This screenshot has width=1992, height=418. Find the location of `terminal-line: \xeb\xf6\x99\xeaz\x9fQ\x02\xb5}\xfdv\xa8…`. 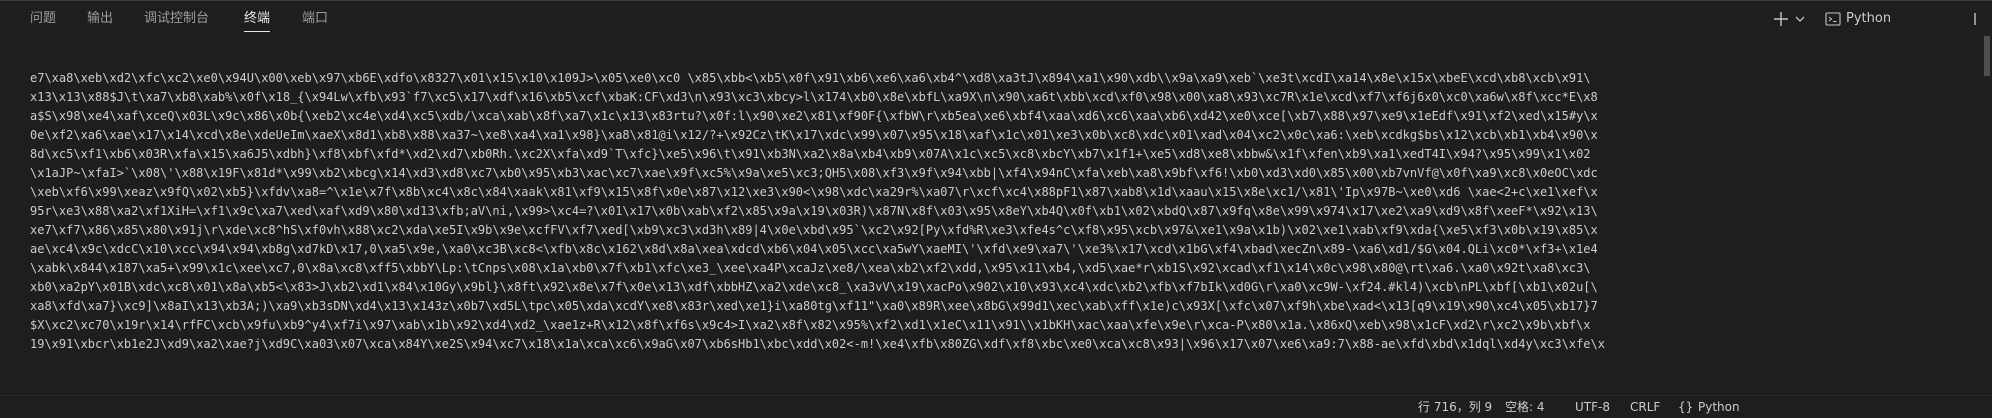

terminal-line: \xeb\xf6\x99\xeaz\x9fQ\x02\xb5}\xfdv\xa8… is located at coordinates (814, 192).